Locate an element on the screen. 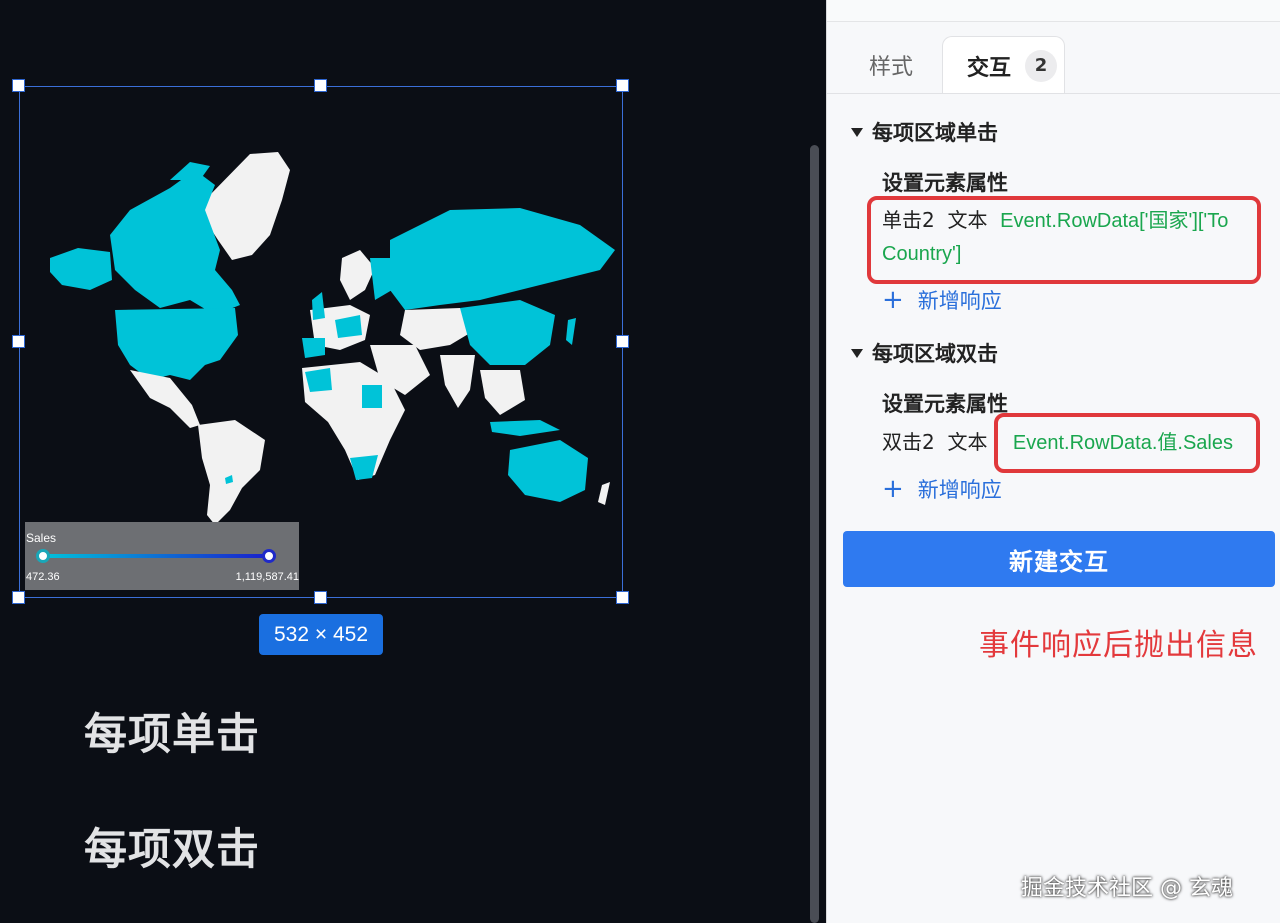  resize-handle-bottom is located at coordinates (320, 597).